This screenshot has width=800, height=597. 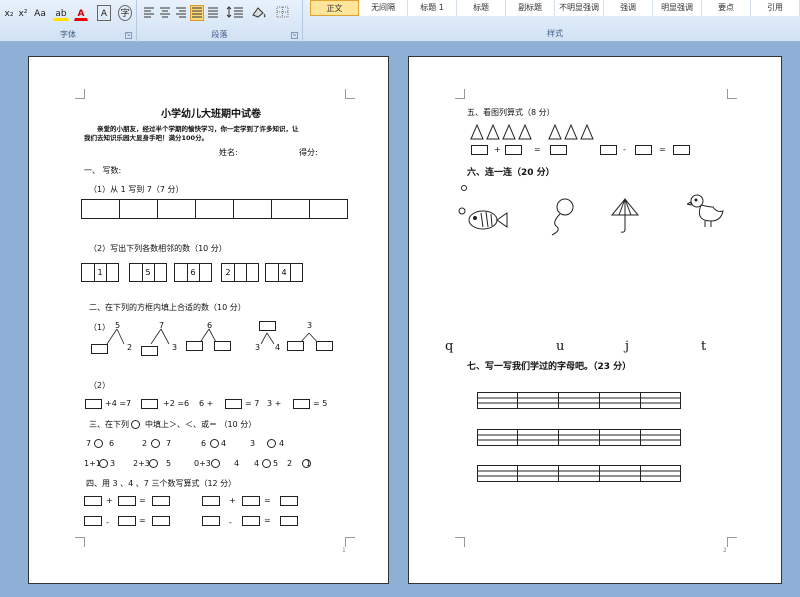 What do you see at coordinates (109, 424) in the screenshot?
I see `question-3-heading: 三、在下列` at bounding box center [109, 424].